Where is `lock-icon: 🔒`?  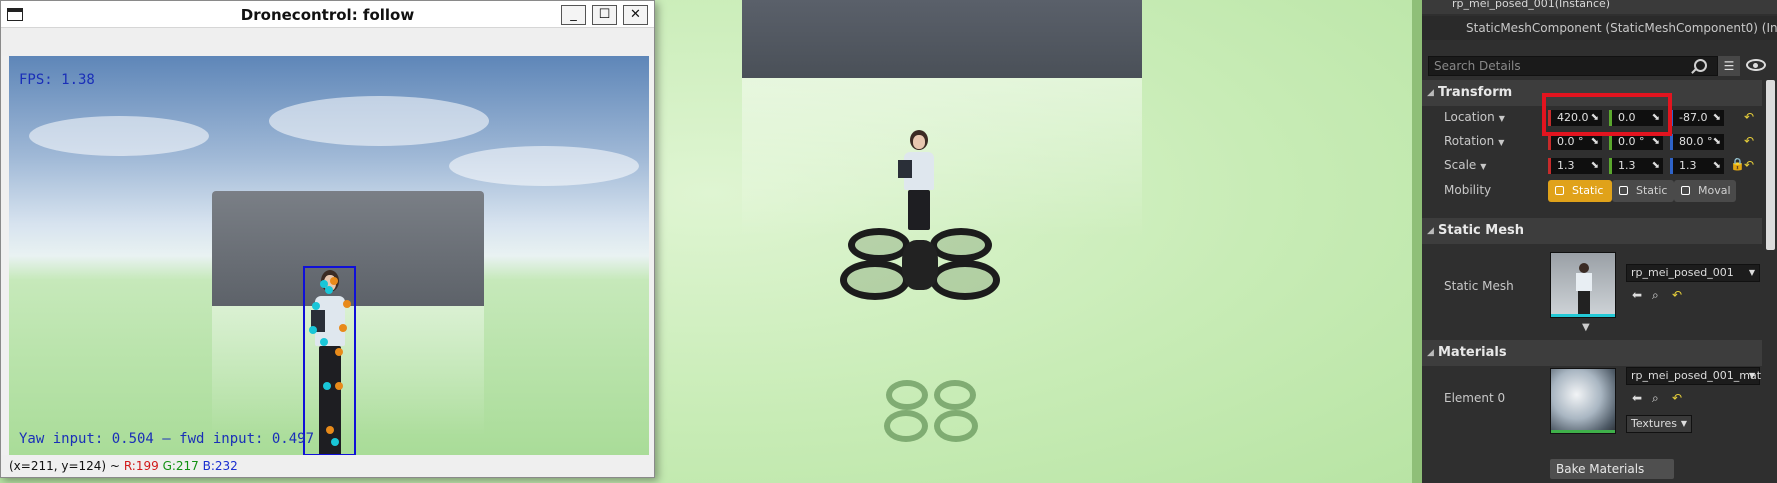
lock-icon: 🔒 is located at coordinates (1737, 164).